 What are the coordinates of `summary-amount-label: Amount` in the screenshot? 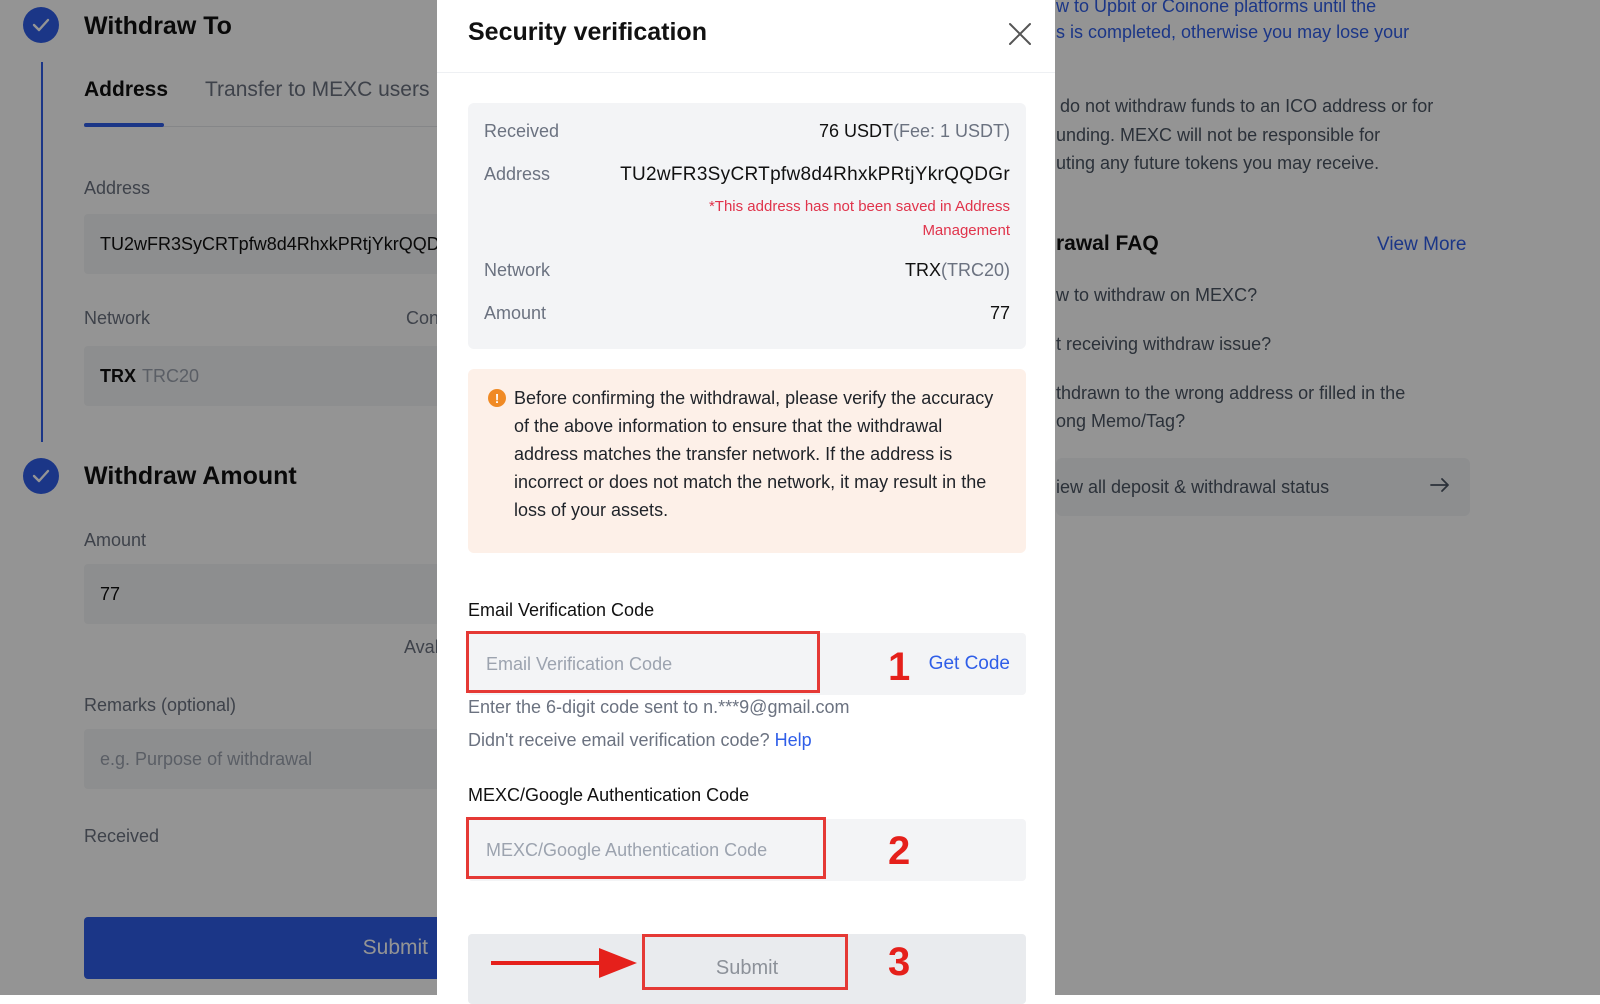 It's located at (515, 313).